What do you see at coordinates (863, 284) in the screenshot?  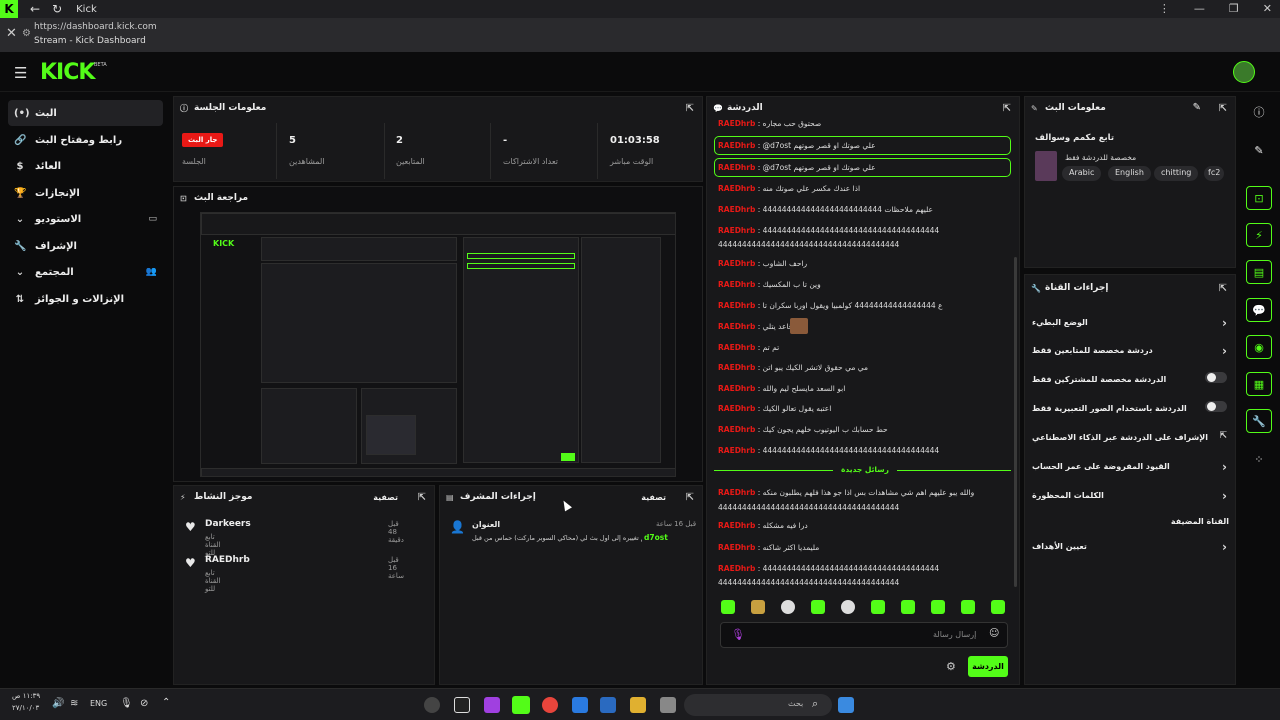 I see `chat-message: RAEDhrb : وين تا ب المكسيك` at bounding box center [863, 284].